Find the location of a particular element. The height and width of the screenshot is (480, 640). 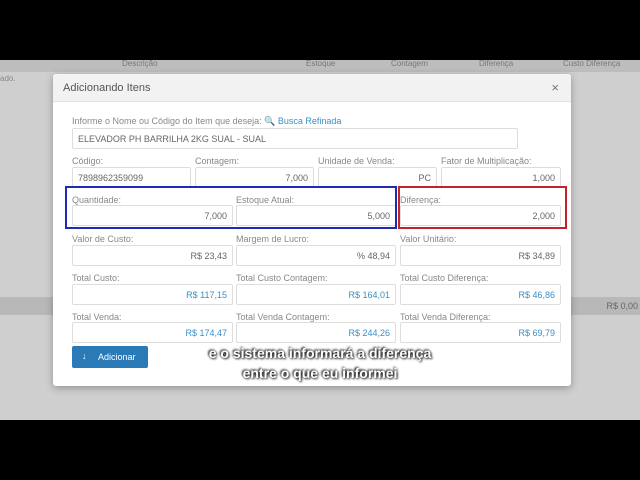

codigo-label: Código: is located at coordinates (88, 161).